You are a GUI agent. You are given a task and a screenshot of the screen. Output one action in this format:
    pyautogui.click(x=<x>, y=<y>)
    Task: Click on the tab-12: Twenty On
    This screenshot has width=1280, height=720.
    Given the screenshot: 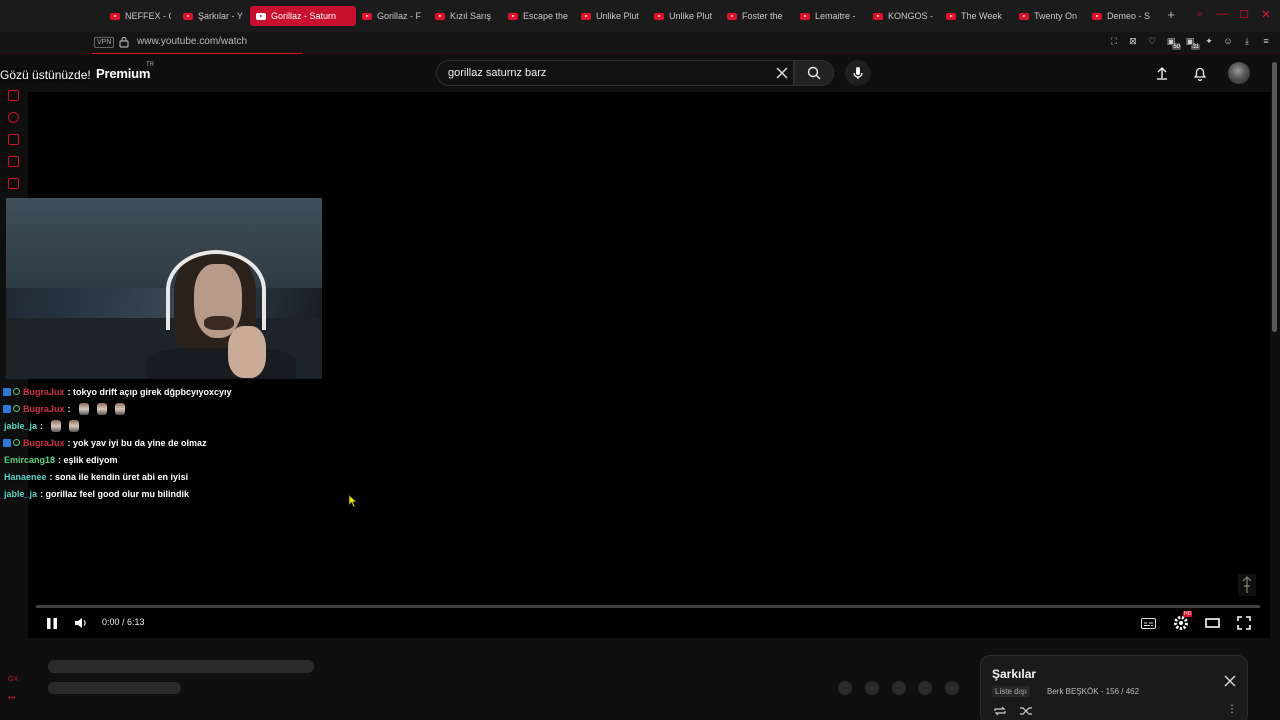 What is the action you would take?
    pyautogui.click(x=1049, y=16)
    